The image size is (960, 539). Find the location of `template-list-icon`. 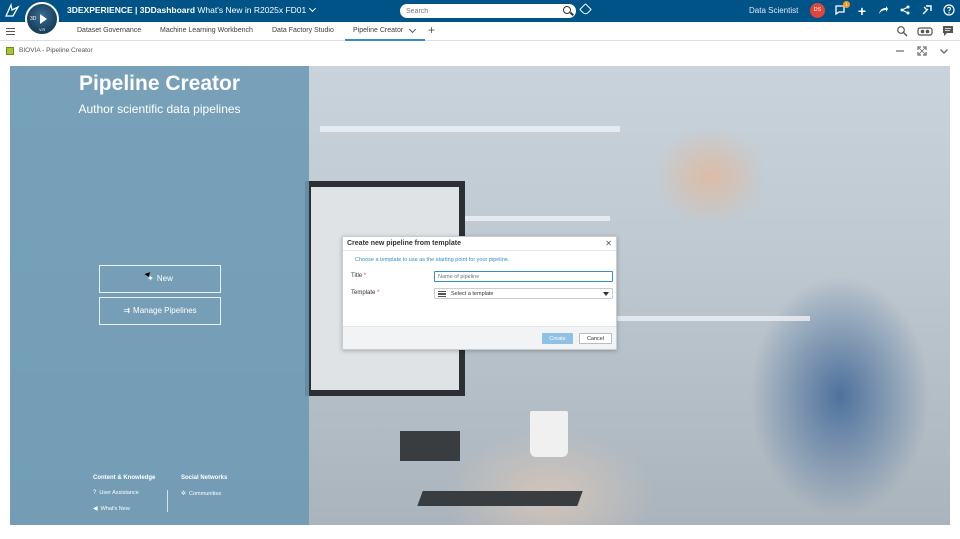

template-list-icon is located at coordinates (442, 294).